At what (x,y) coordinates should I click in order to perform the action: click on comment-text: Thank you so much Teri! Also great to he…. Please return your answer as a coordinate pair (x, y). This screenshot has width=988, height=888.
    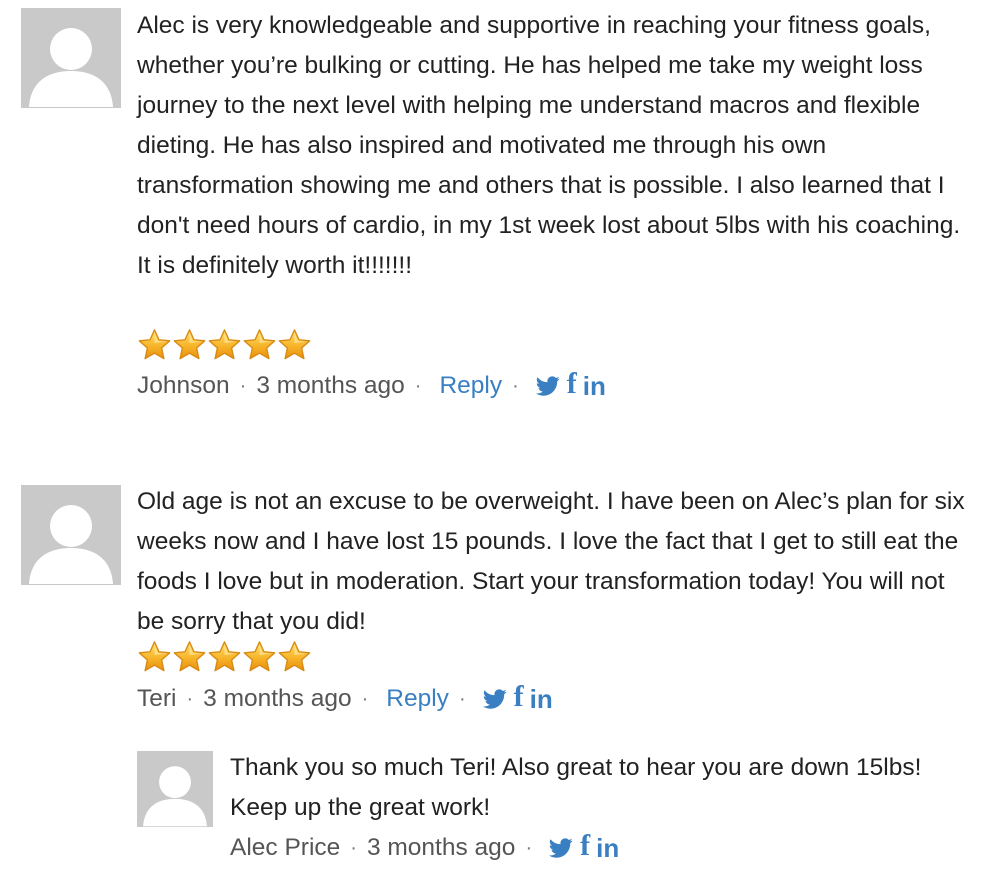
    Looking at the image, I should click on (576, 787).